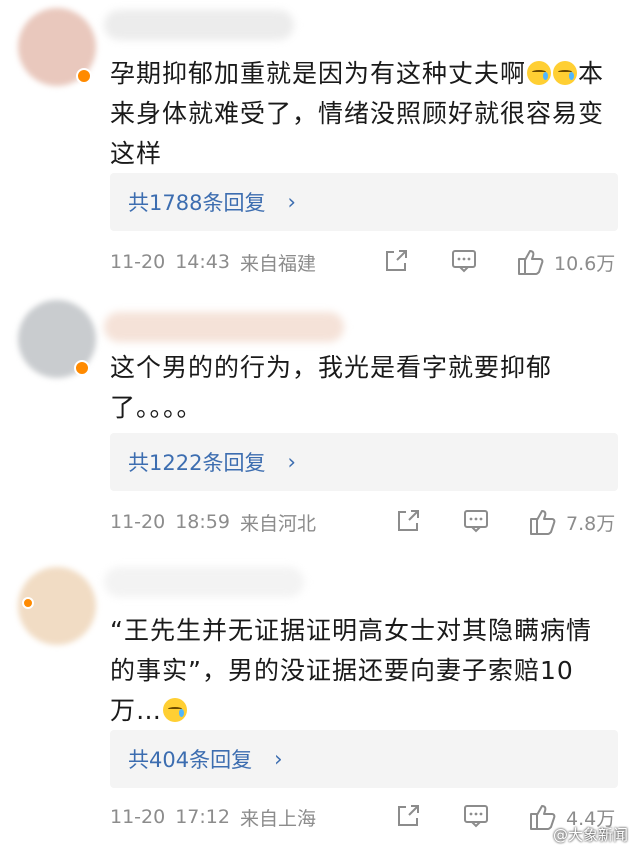 This screenshot has width=640, height=853. Describe the element at coordinates (318, 73) in the screenshot. I see `comment-line: 孕期抑郁加重就是因为有这种丈夫啊` at that location.